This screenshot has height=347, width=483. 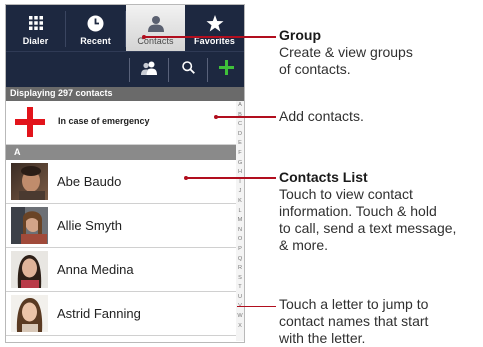 I want to click on contact-row: Astrid Fanning, so click(x=121, y=314).